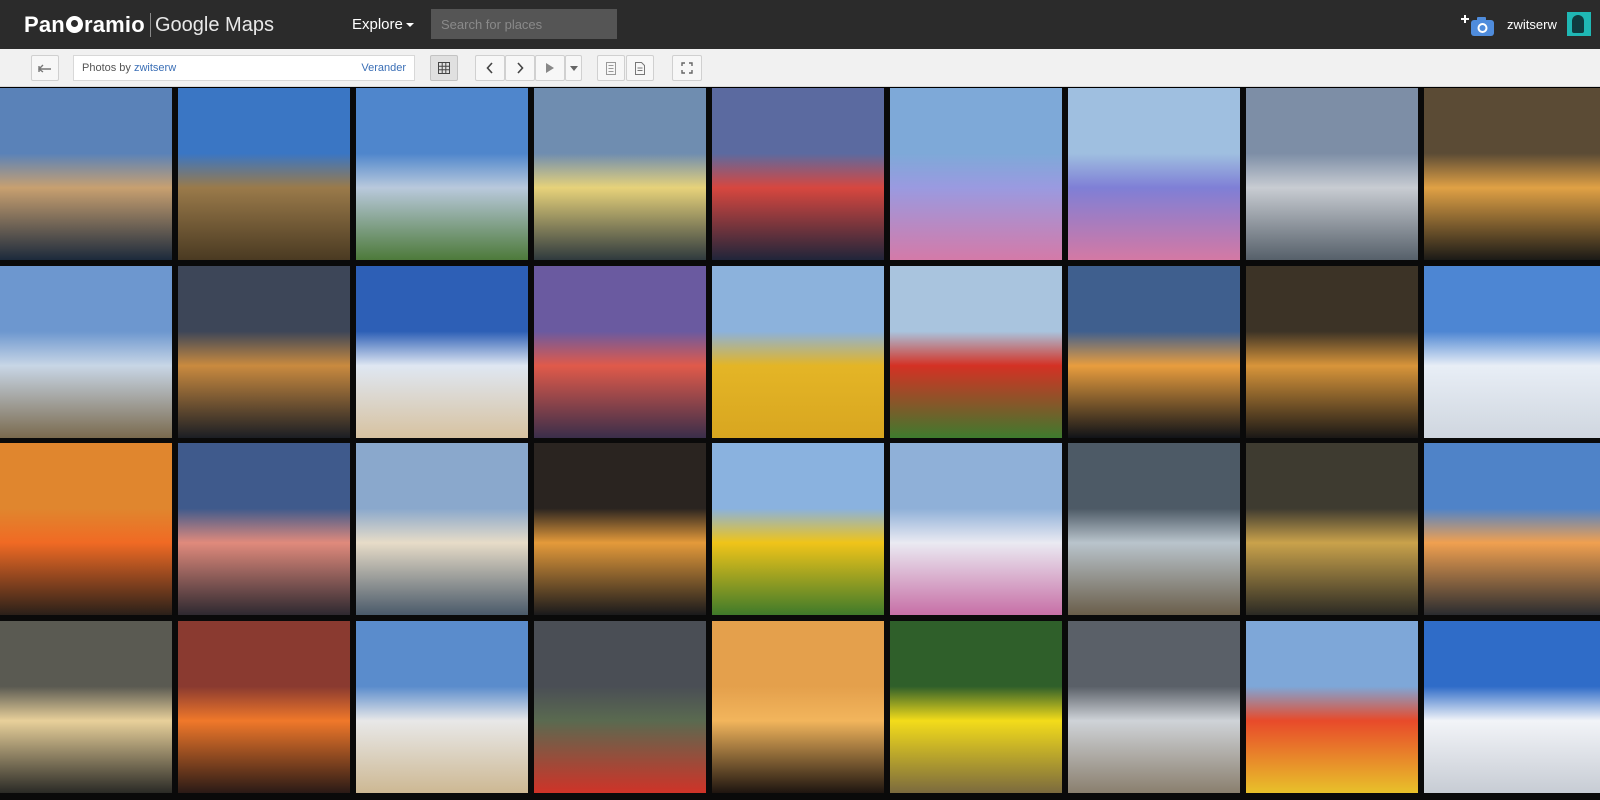 This screenshot has height=800, width=1600. What do you see at coordinates (1478, 25) in the screenshot?
I see `upload-photo-icon` at bounding box center [1478, 25].